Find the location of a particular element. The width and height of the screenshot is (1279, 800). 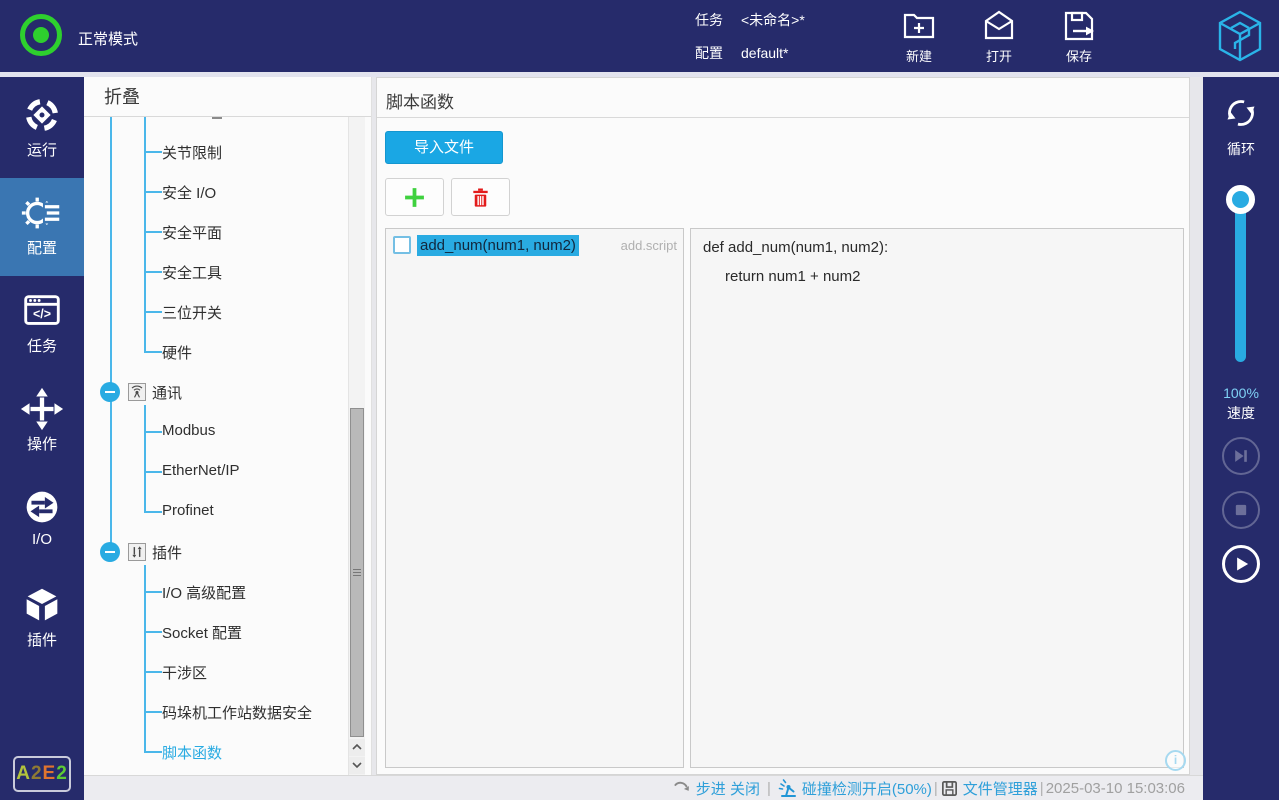

config-gear-icon is located at coordinates (41, 213).